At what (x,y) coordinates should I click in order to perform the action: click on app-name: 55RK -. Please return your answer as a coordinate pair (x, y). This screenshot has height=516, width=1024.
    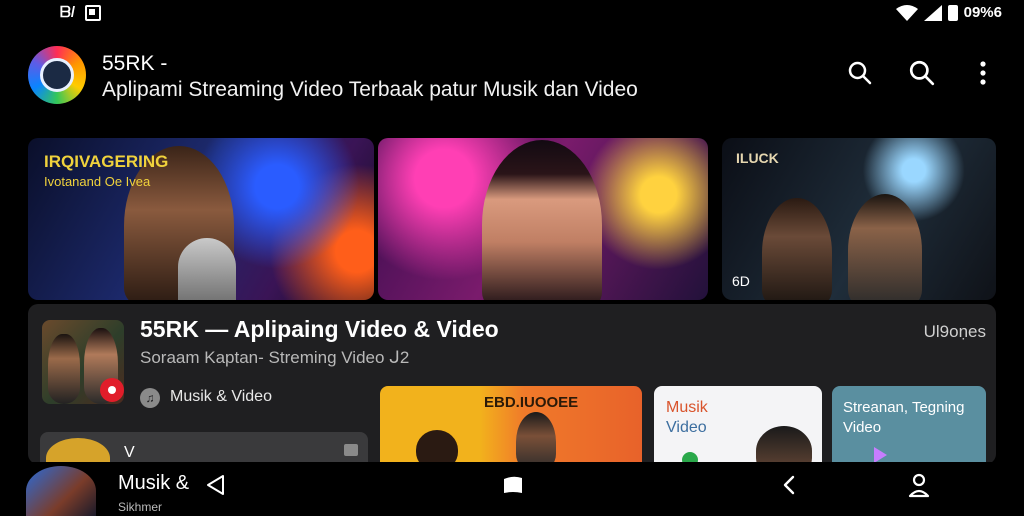
    Looking at the image, I should click on (135, 63).